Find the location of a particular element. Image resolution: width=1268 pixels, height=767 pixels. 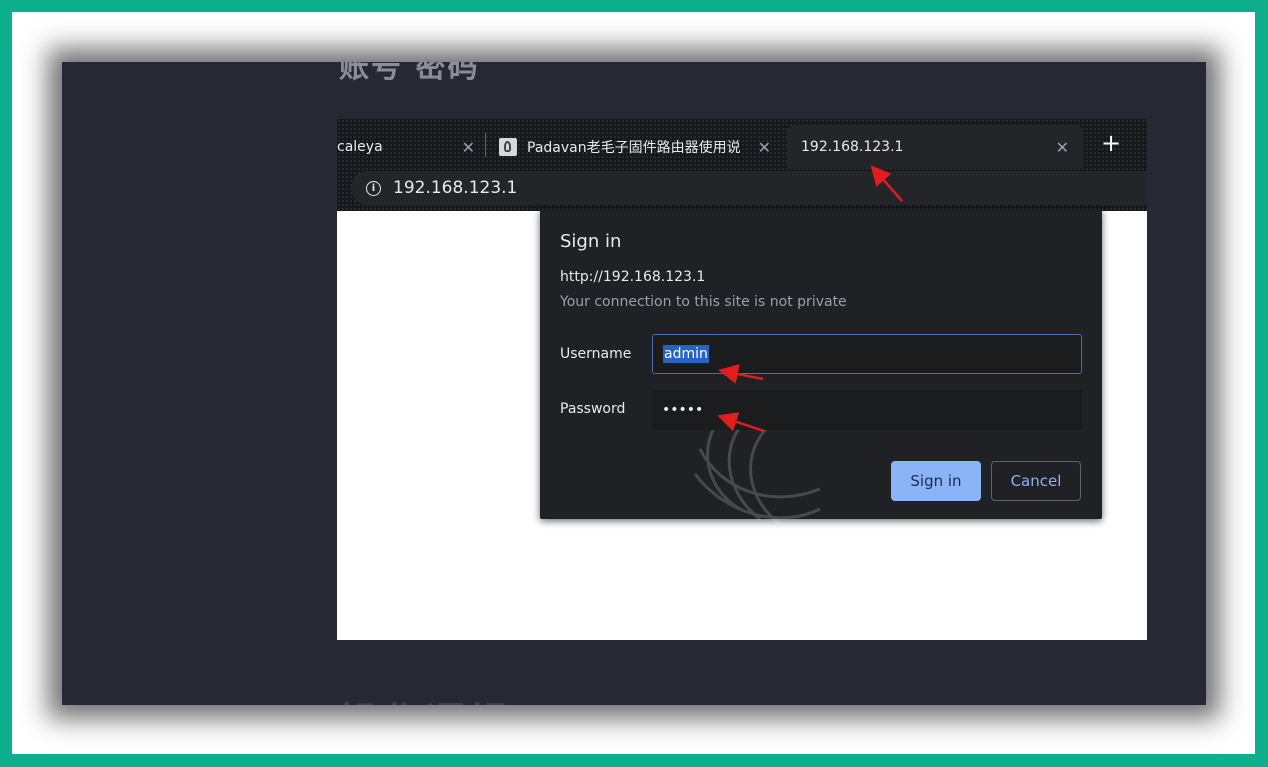

article-section-heading: 操作逻辑 is located at coordinates (425, 697).